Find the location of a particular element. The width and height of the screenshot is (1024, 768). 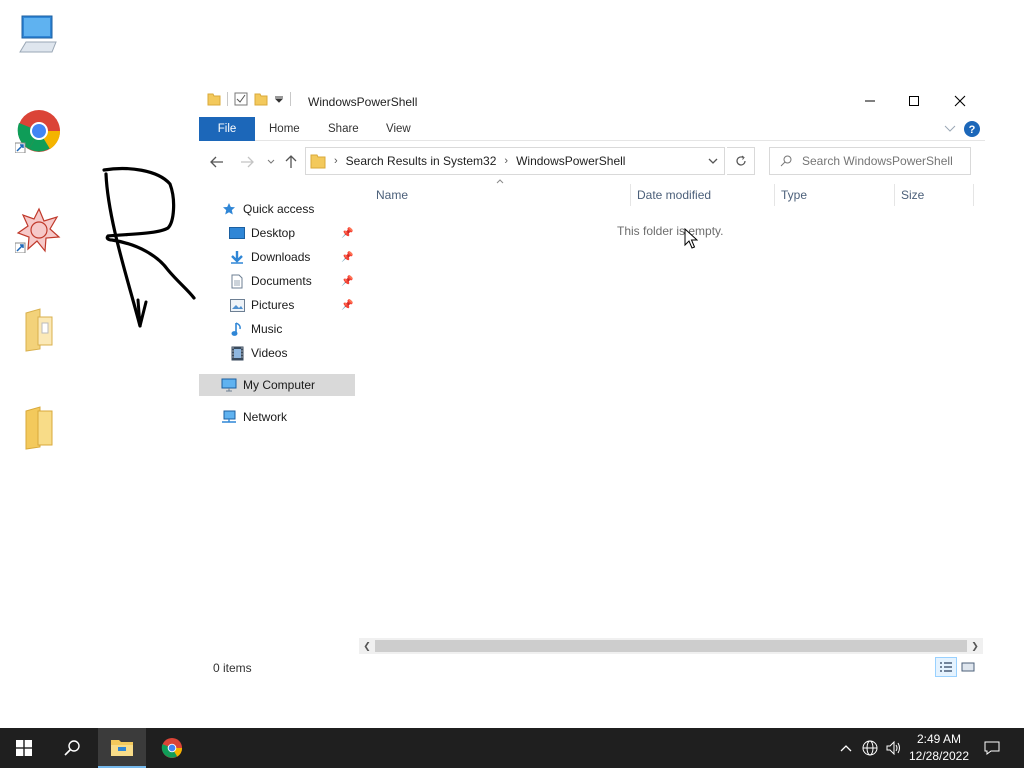

breadcrumb-search-results: Search Results in System32 is located at coordinates (421, 161).